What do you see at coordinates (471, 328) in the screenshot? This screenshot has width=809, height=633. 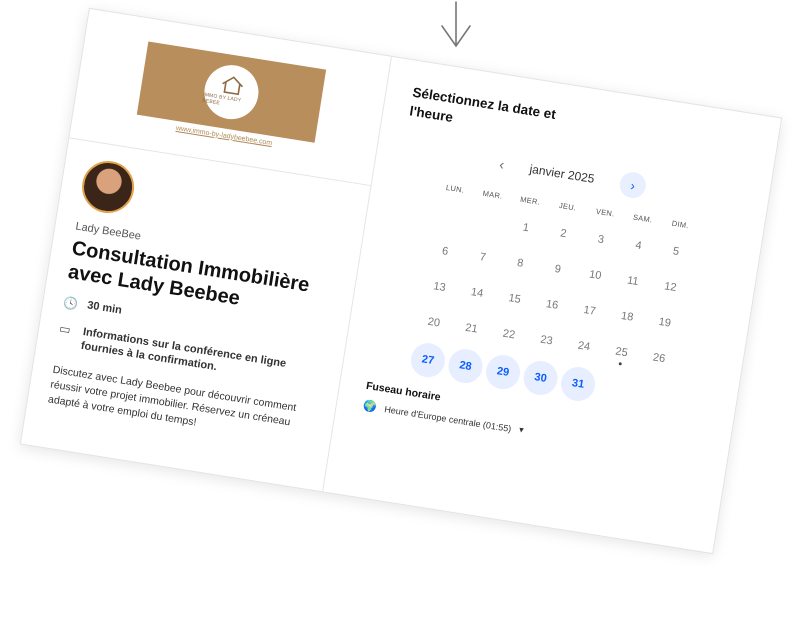 I see `calendar-day: 21` at bounding box center [471, 328].